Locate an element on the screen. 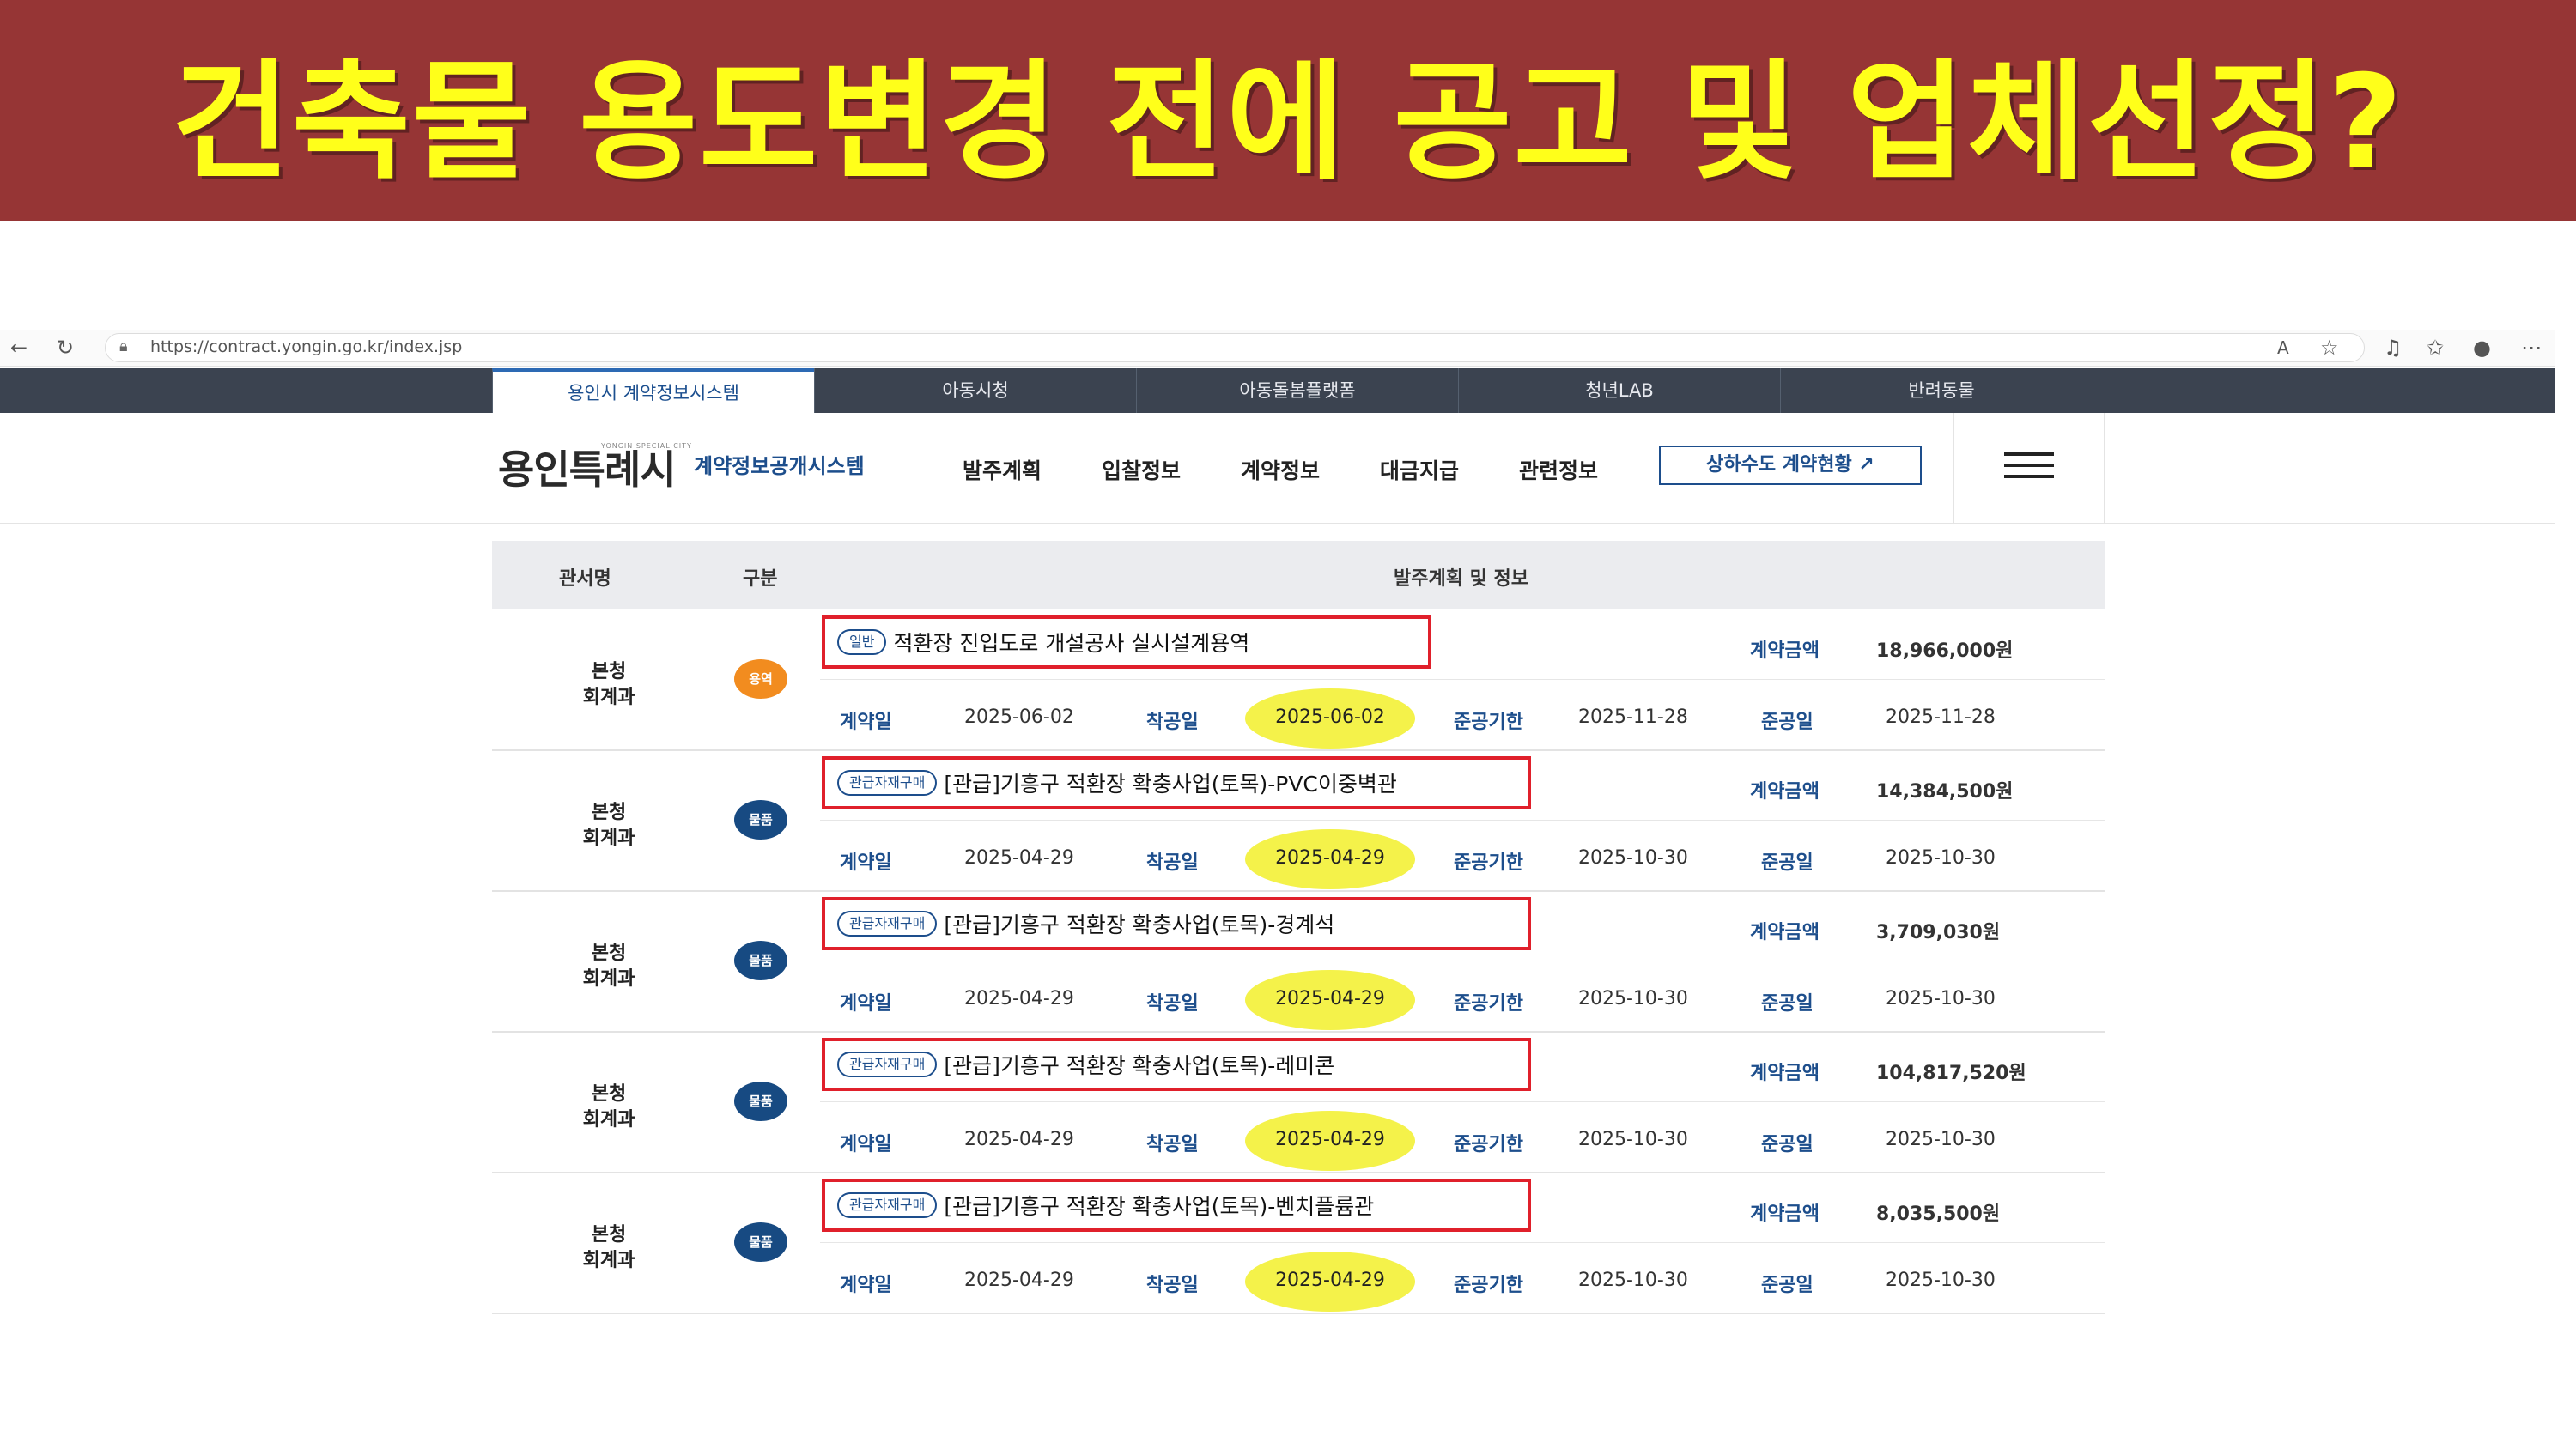 This screenshot has width=2576, height=1449. contract-title: 적환장 진입도로 개설공사 실시설계용역 is located at coordinates (1071, 643).